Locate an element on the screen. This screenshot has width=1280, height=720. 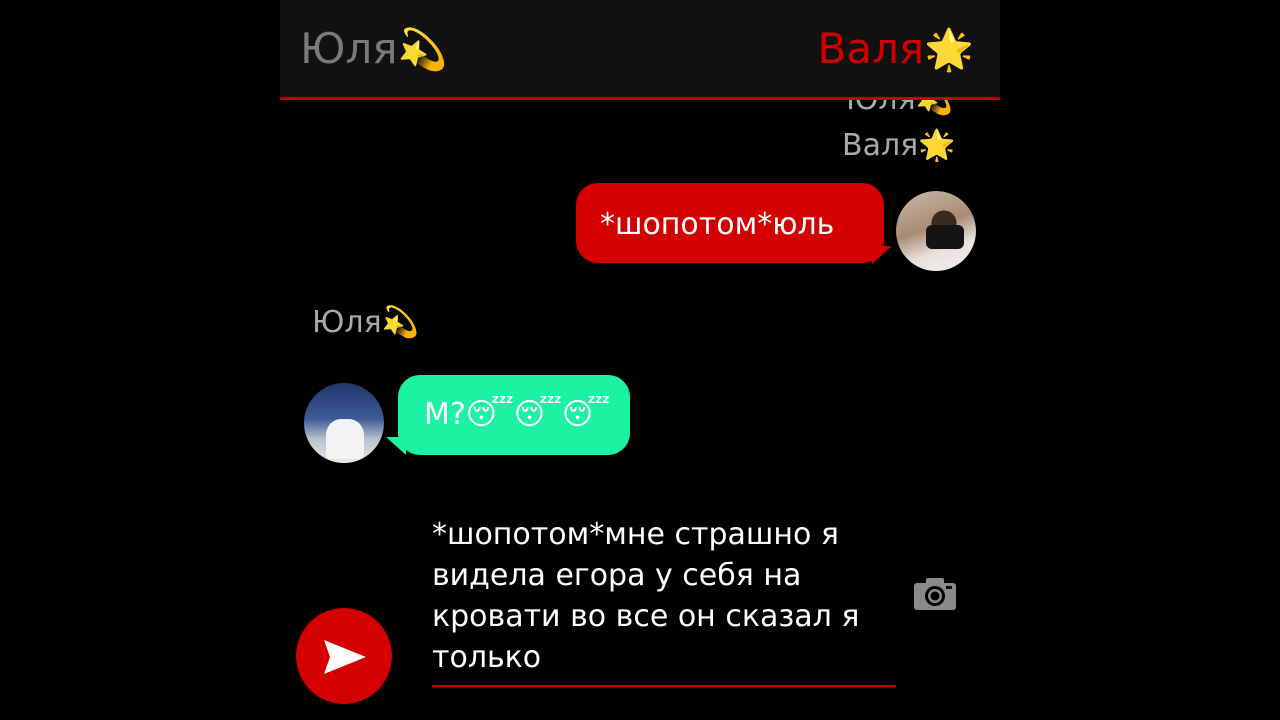
message-bubble-valya: *шопотом*юль is located at coordinates (730, 223).